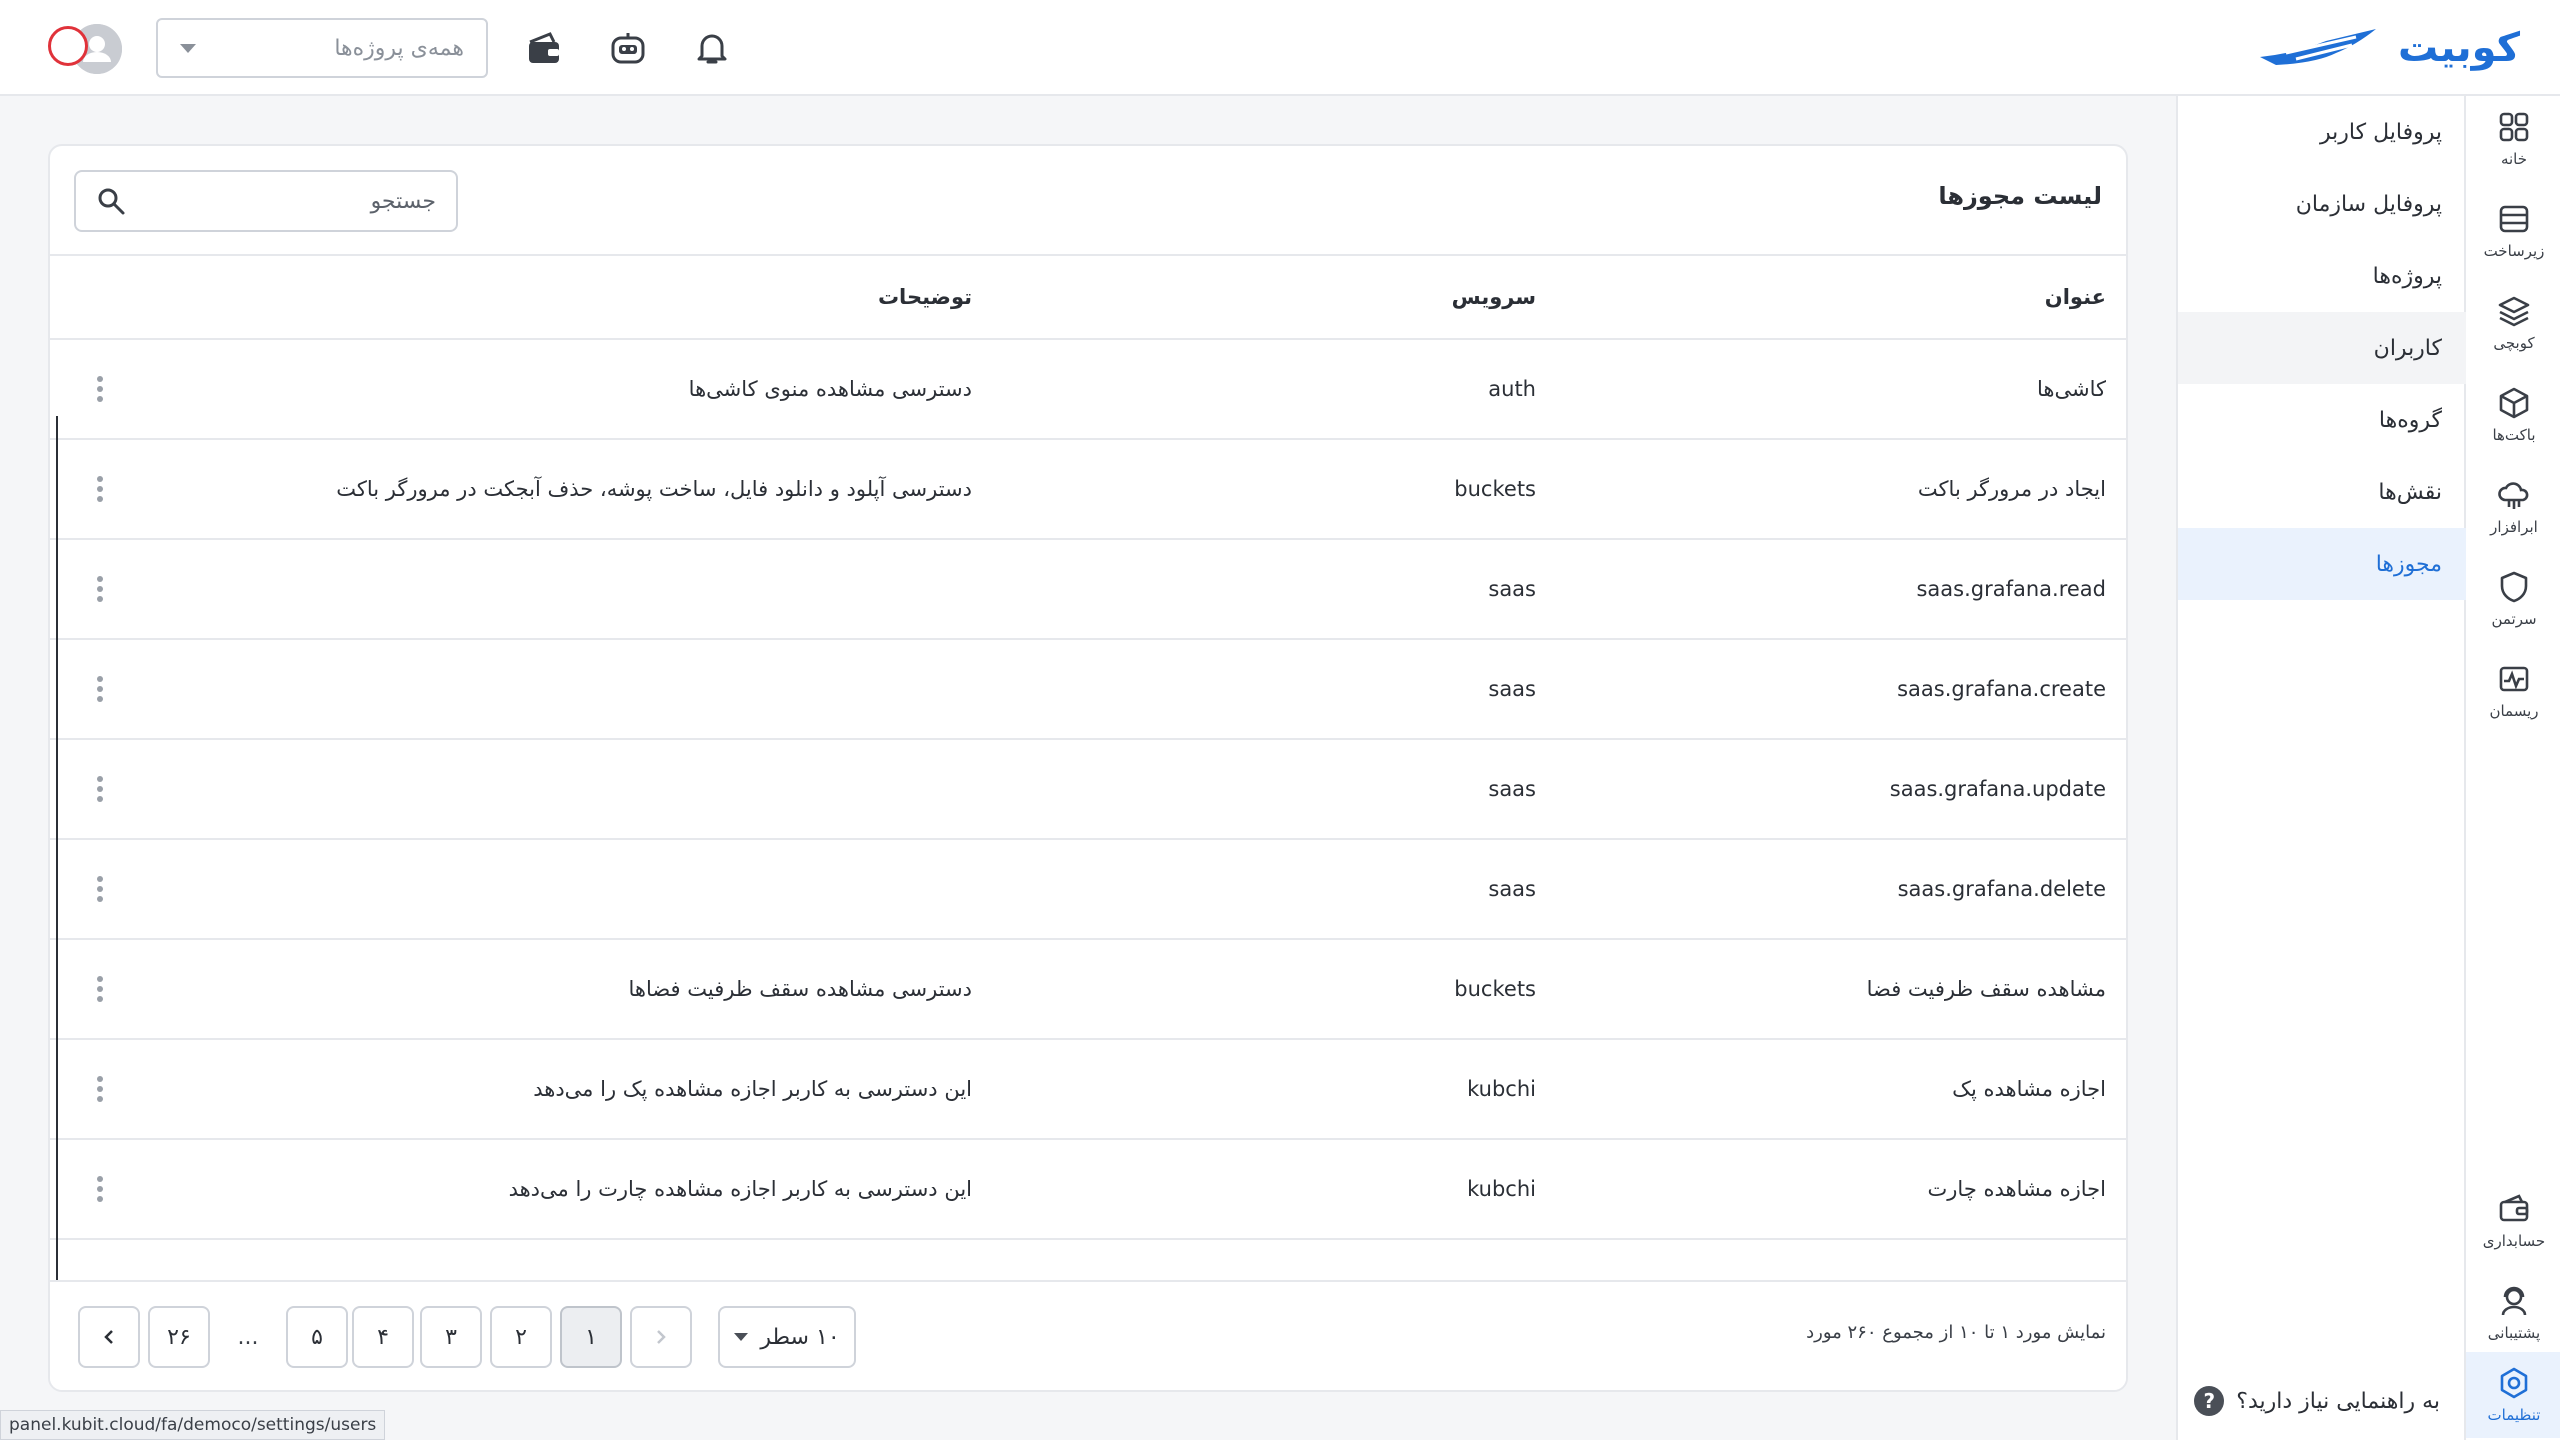  What do you see at coordinates (1088, 890) in the screenshot?
I see `table-row: saas.grafana.delete saas` at bounding box center [1088, 890].